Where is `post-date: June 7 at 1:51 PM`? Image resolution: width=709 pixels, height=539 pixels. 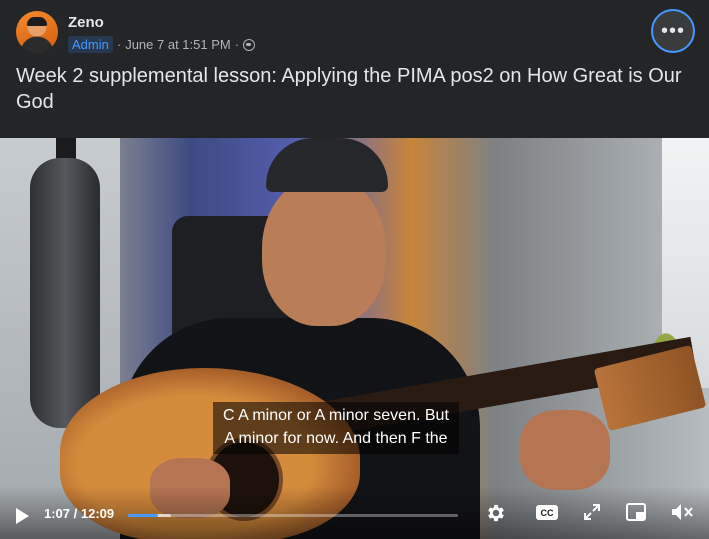
post-date: June 7 at 1:51 PM is located at coordinates (178, 44).